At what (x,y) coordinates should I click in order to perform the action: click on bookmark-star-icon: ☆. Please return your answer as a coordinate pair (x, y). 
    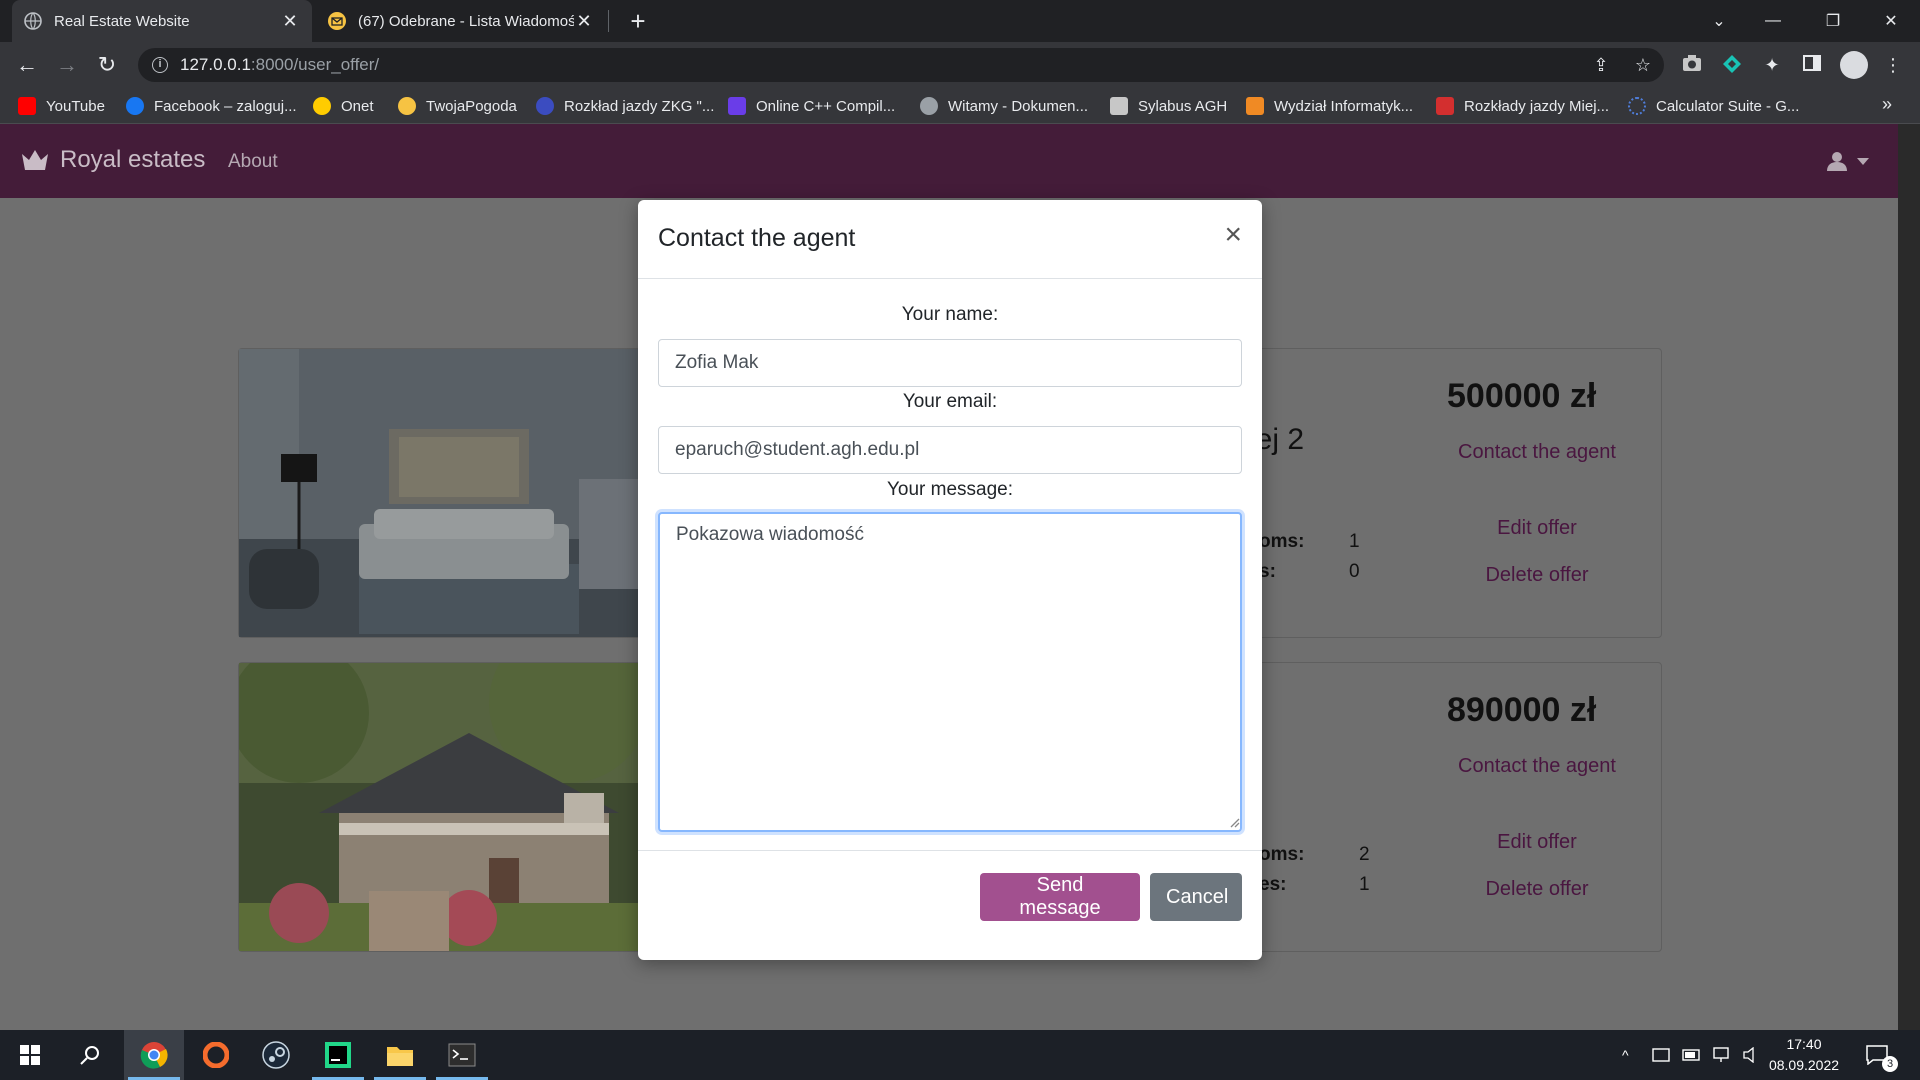
    Looking at the image, I should click on (1643, 65).